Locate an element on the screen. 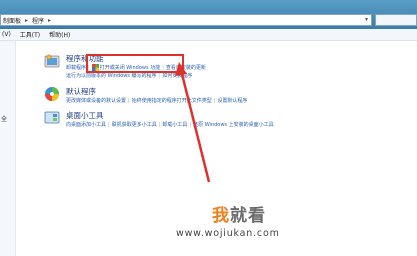 Image resolution: width=417 pixels, height=256 pixels. watermark-char: 就 is located at coordinates (238, 216).